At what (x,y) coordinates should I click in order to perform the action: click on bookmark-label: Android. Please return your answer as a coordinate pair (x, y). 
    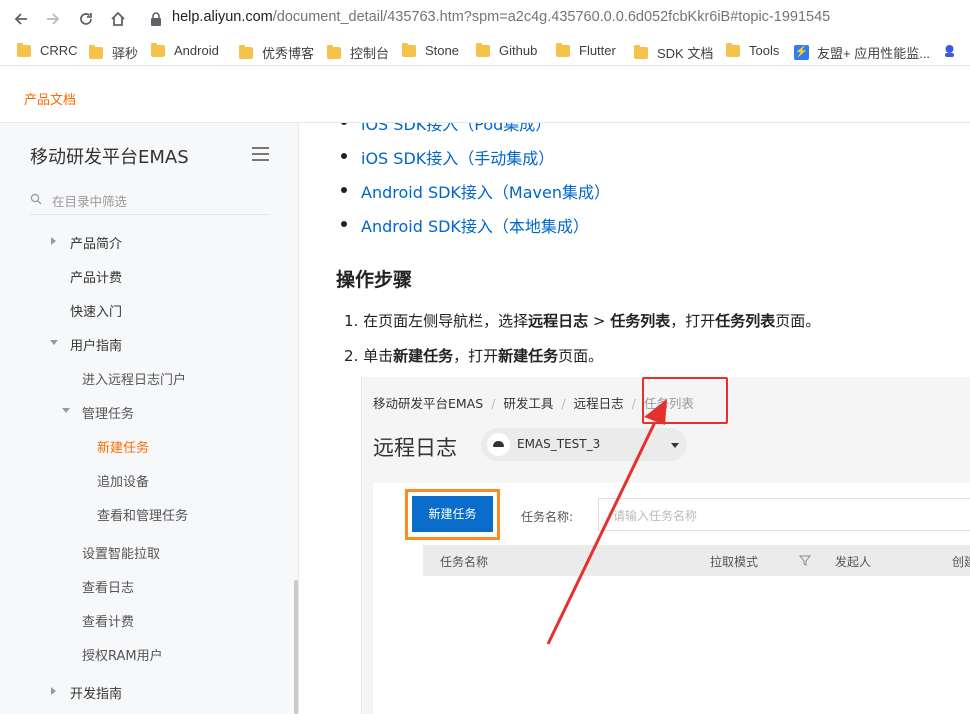
    Looking at the image, I should click on (196, 50).